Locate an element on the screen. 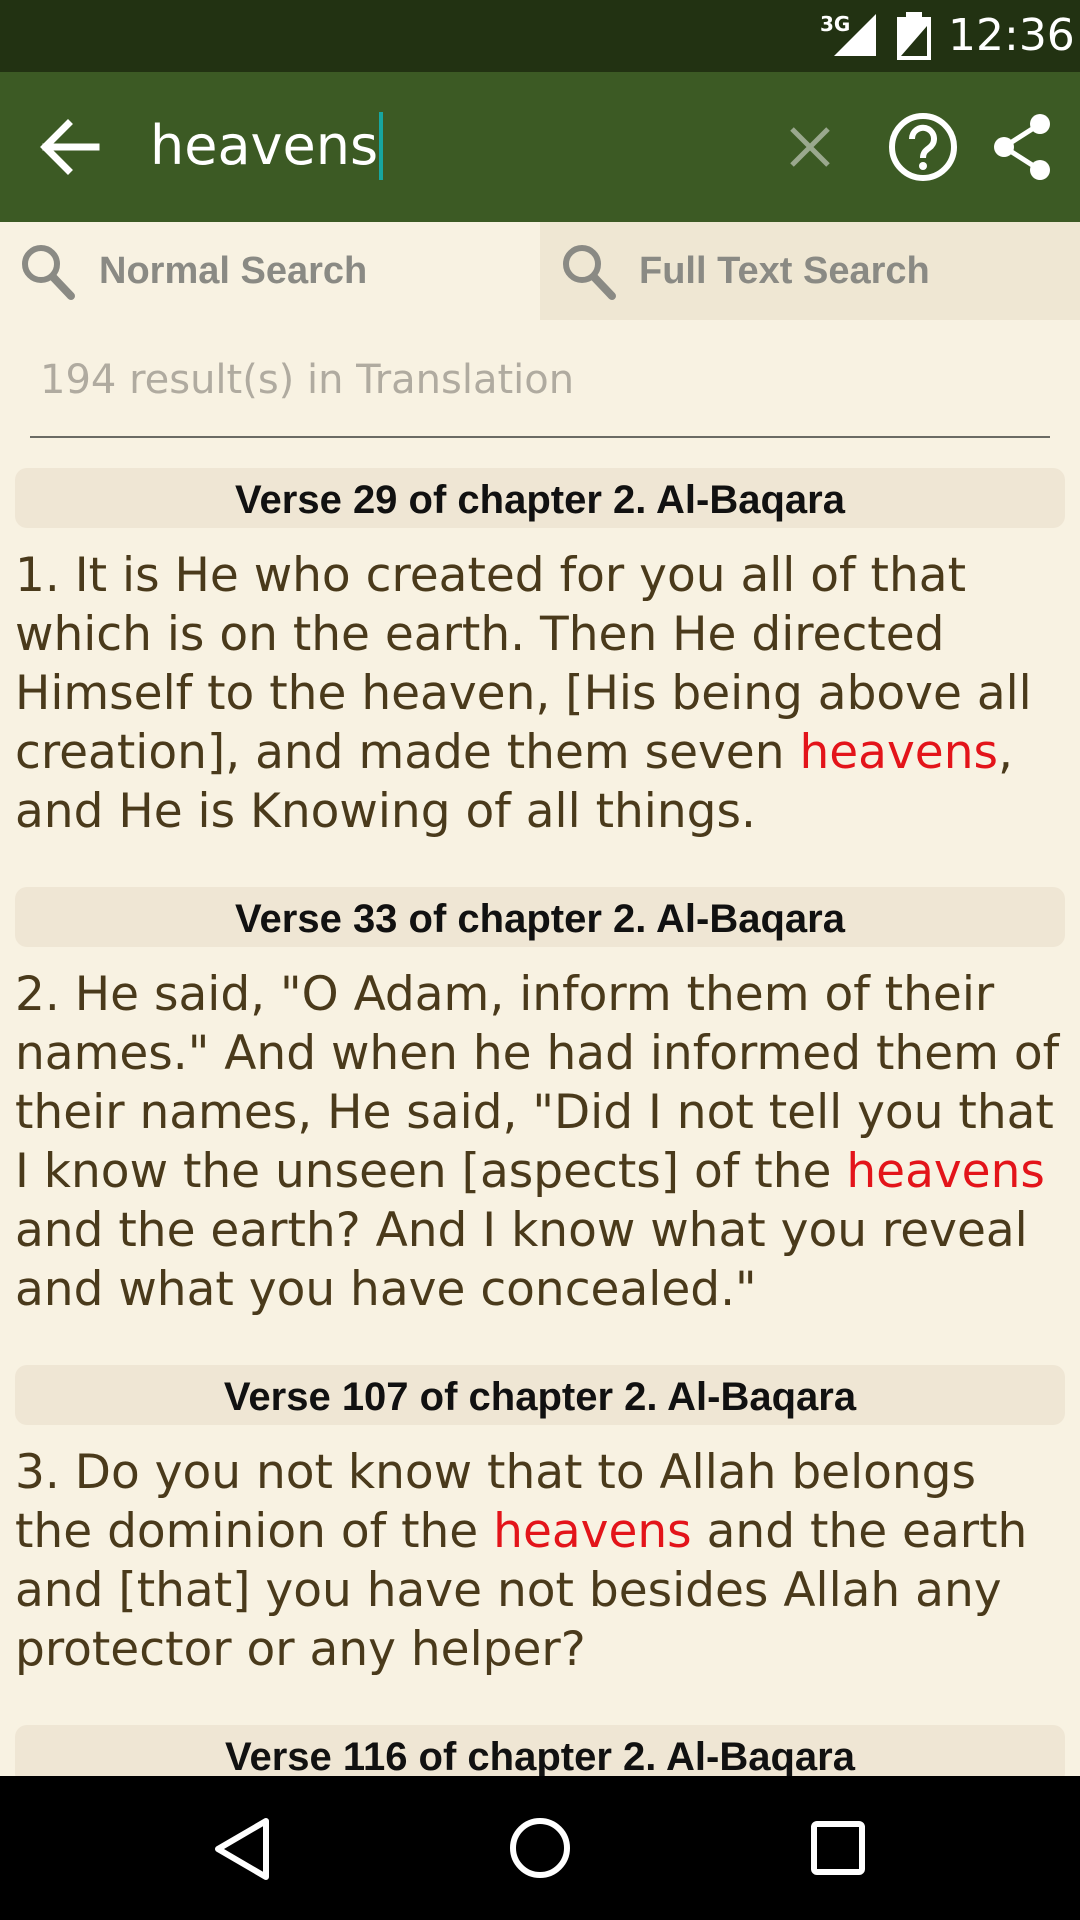 This screenshot has width=1080, height=1920. help-circle-icon is located at coordinates (923, 147).